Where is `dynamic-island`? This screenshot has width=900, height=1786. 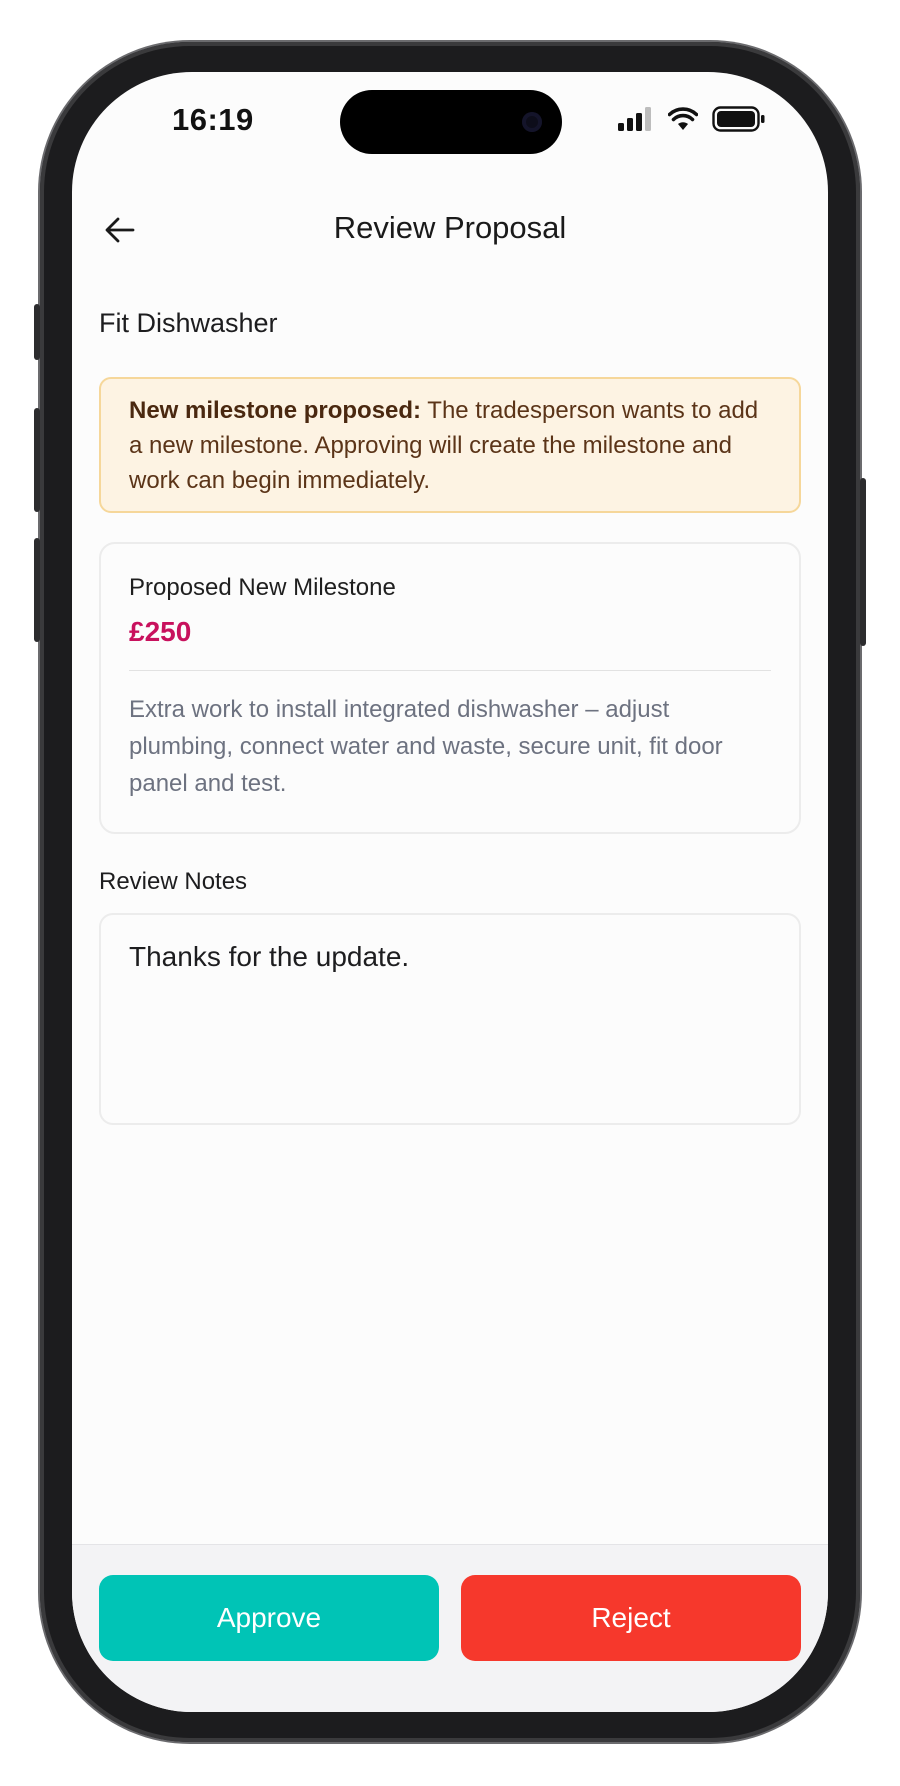
dynamic-island is located at coordinates (451, 122).